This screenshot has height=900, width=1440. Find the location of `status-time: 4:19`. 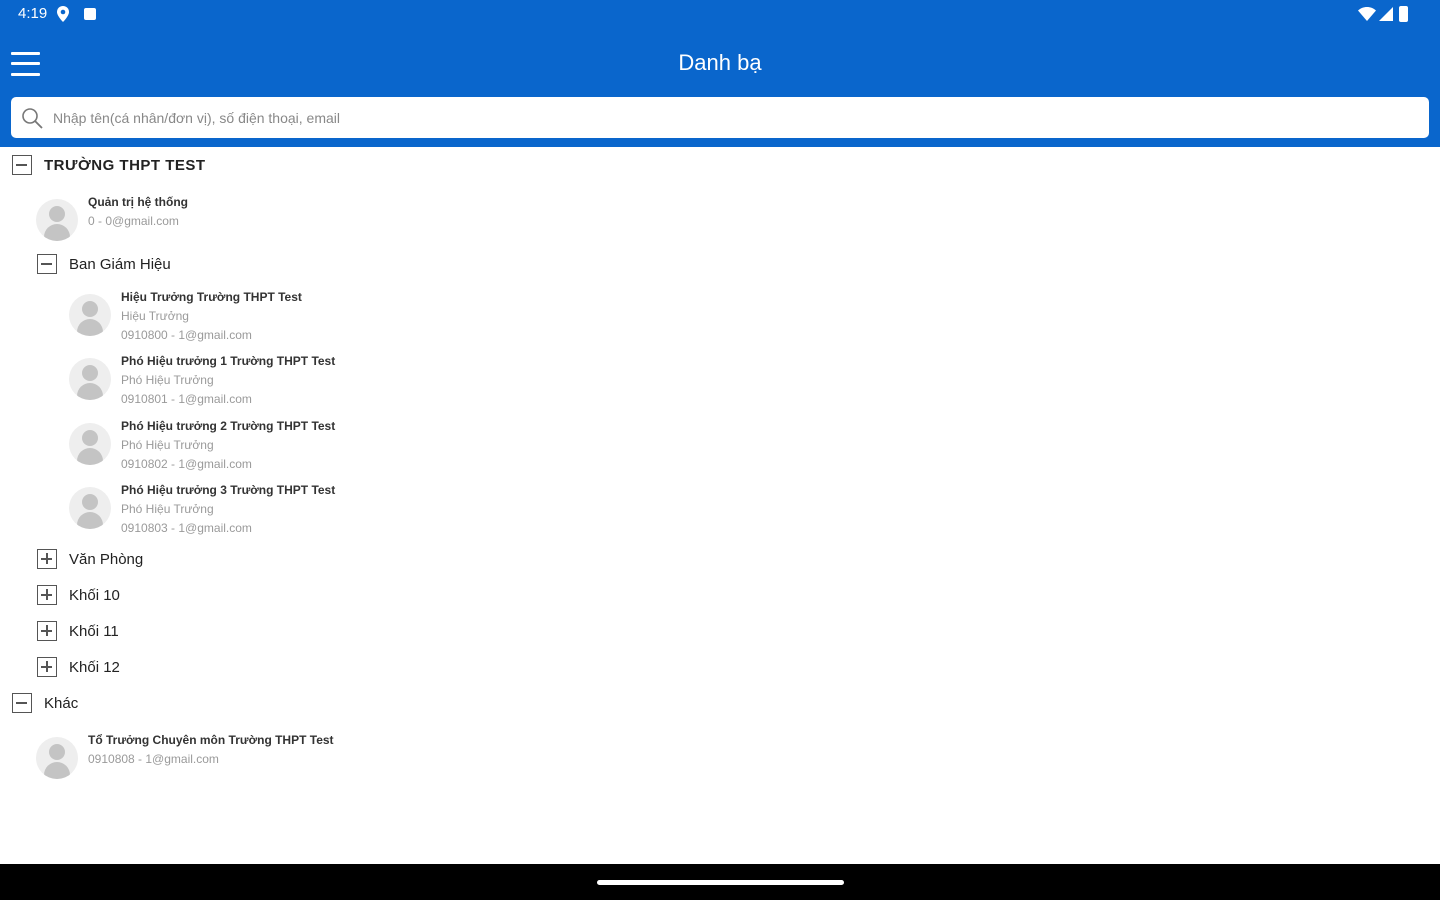

status-time: 4:19 is located at coordinates (33, 13).